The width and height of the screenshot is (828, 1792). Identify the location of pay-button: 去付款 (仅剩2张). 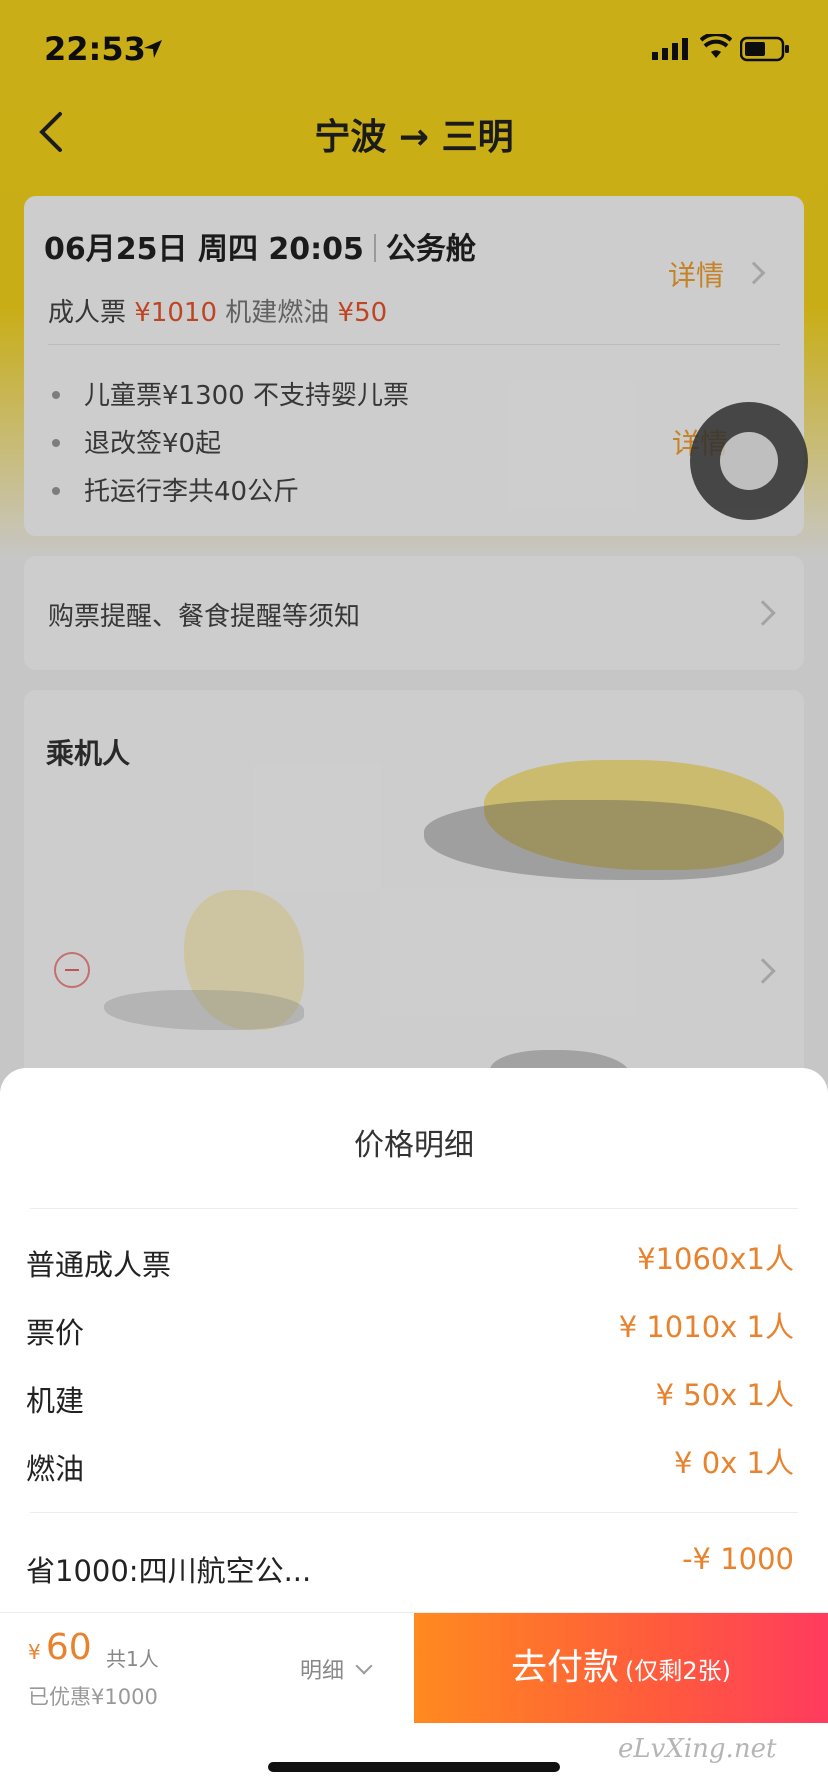
(621, 1668).